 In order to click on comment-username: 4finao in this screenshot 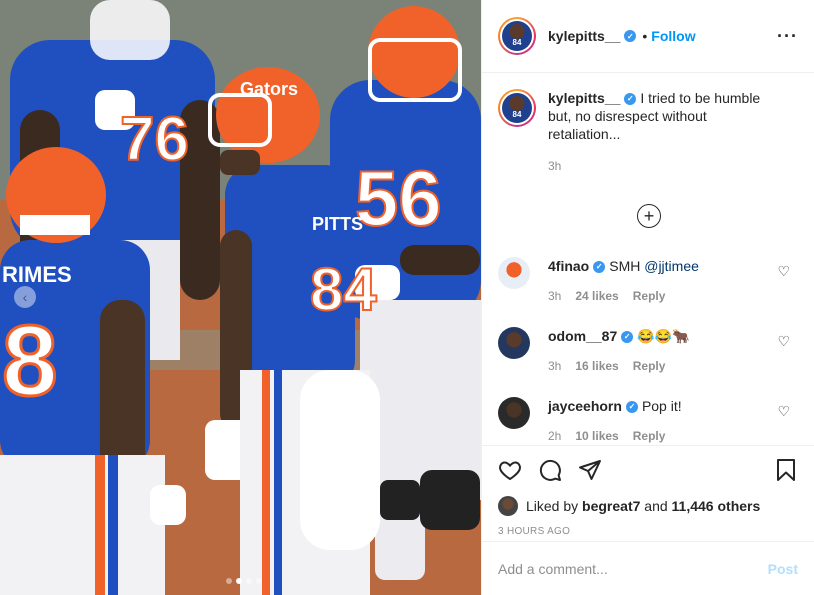, I will do `click(568, 266)`.